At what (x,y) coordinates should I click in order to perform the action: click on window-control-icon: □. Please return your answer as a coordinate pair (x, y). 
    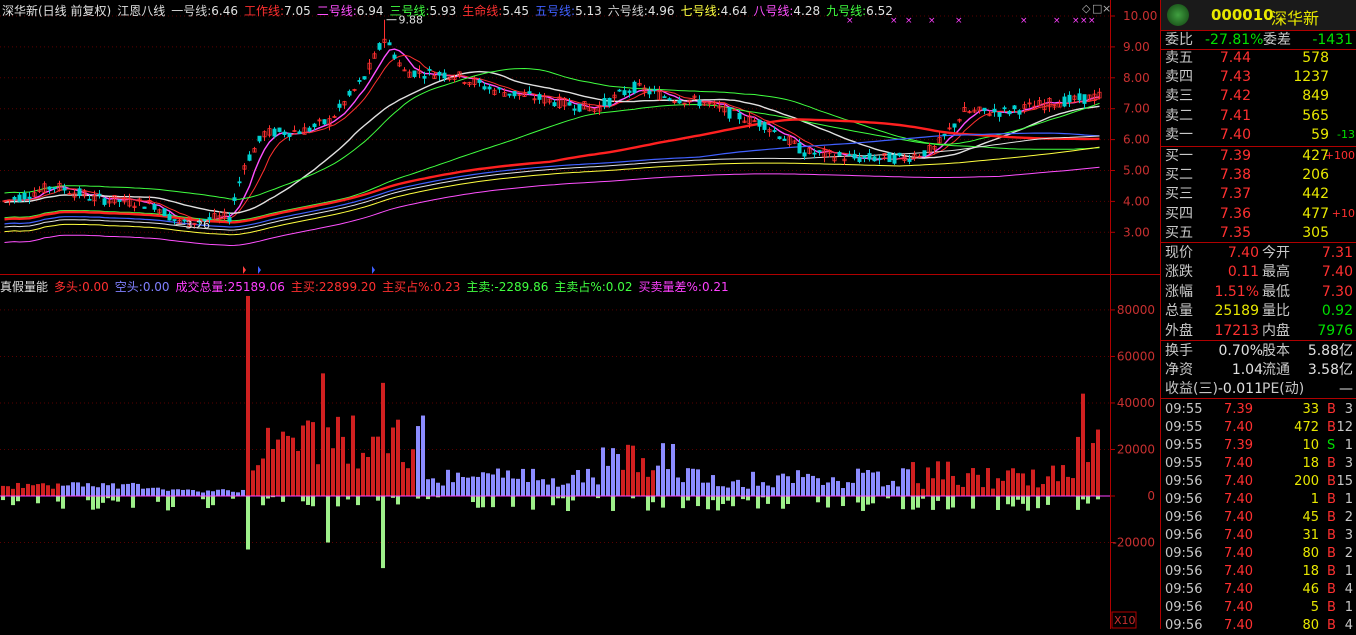
    Looking at the image, I should click on (1097, 8).